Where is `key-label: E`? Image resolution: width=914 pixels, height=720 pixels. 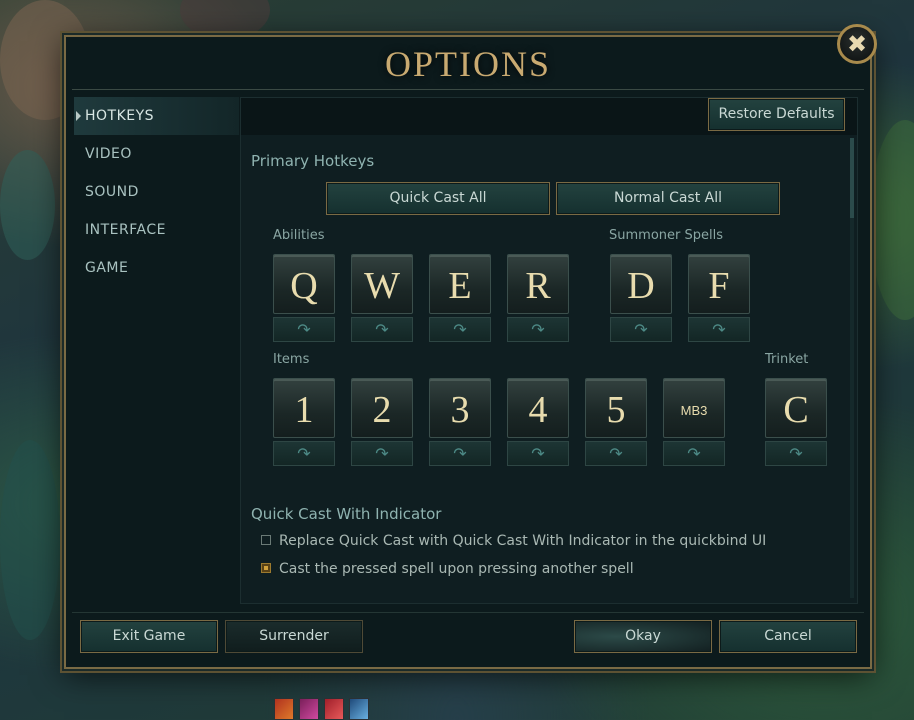 key-label: E is located at coordinates (460, 284).